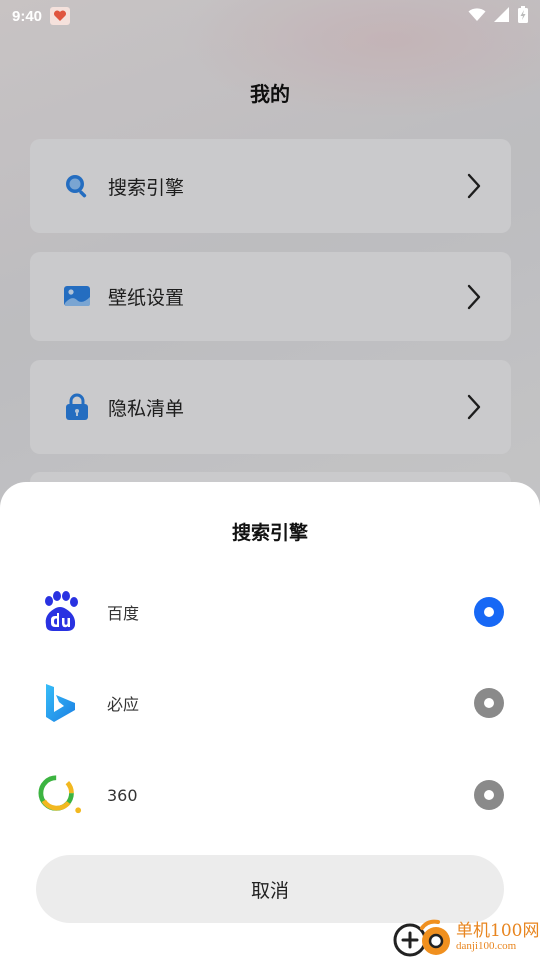 The height and width of the screenshot is (960, 540). Describe the element at coordinates (523, 16) in the screenshot. I see `battery-charging-icon` at that location.